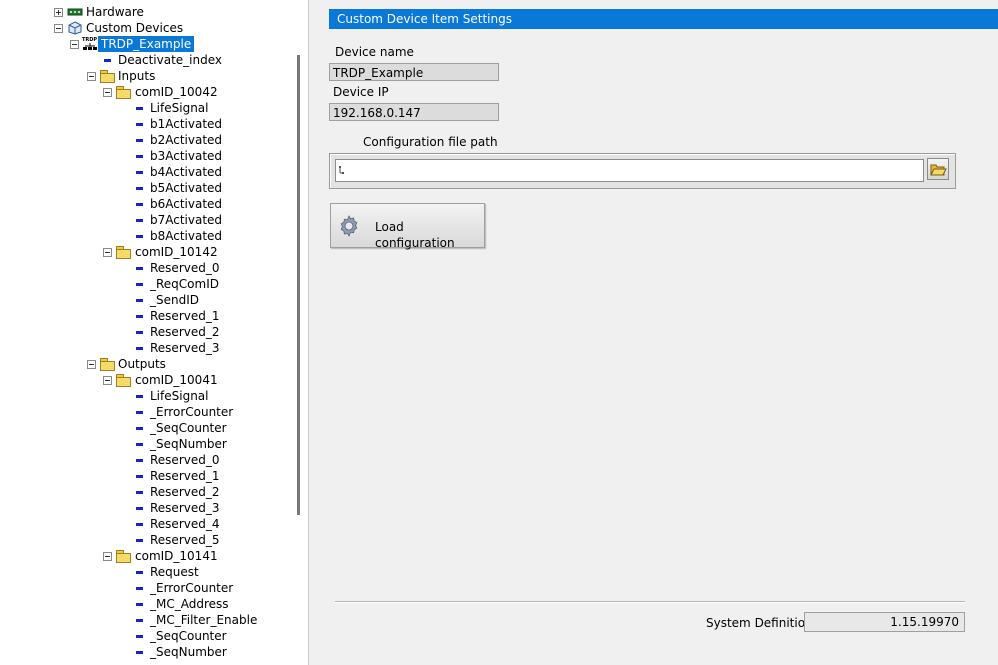 This screenshot has height=665, width=998. I want to click on tree-label: b4Activated, so click(186, 172).